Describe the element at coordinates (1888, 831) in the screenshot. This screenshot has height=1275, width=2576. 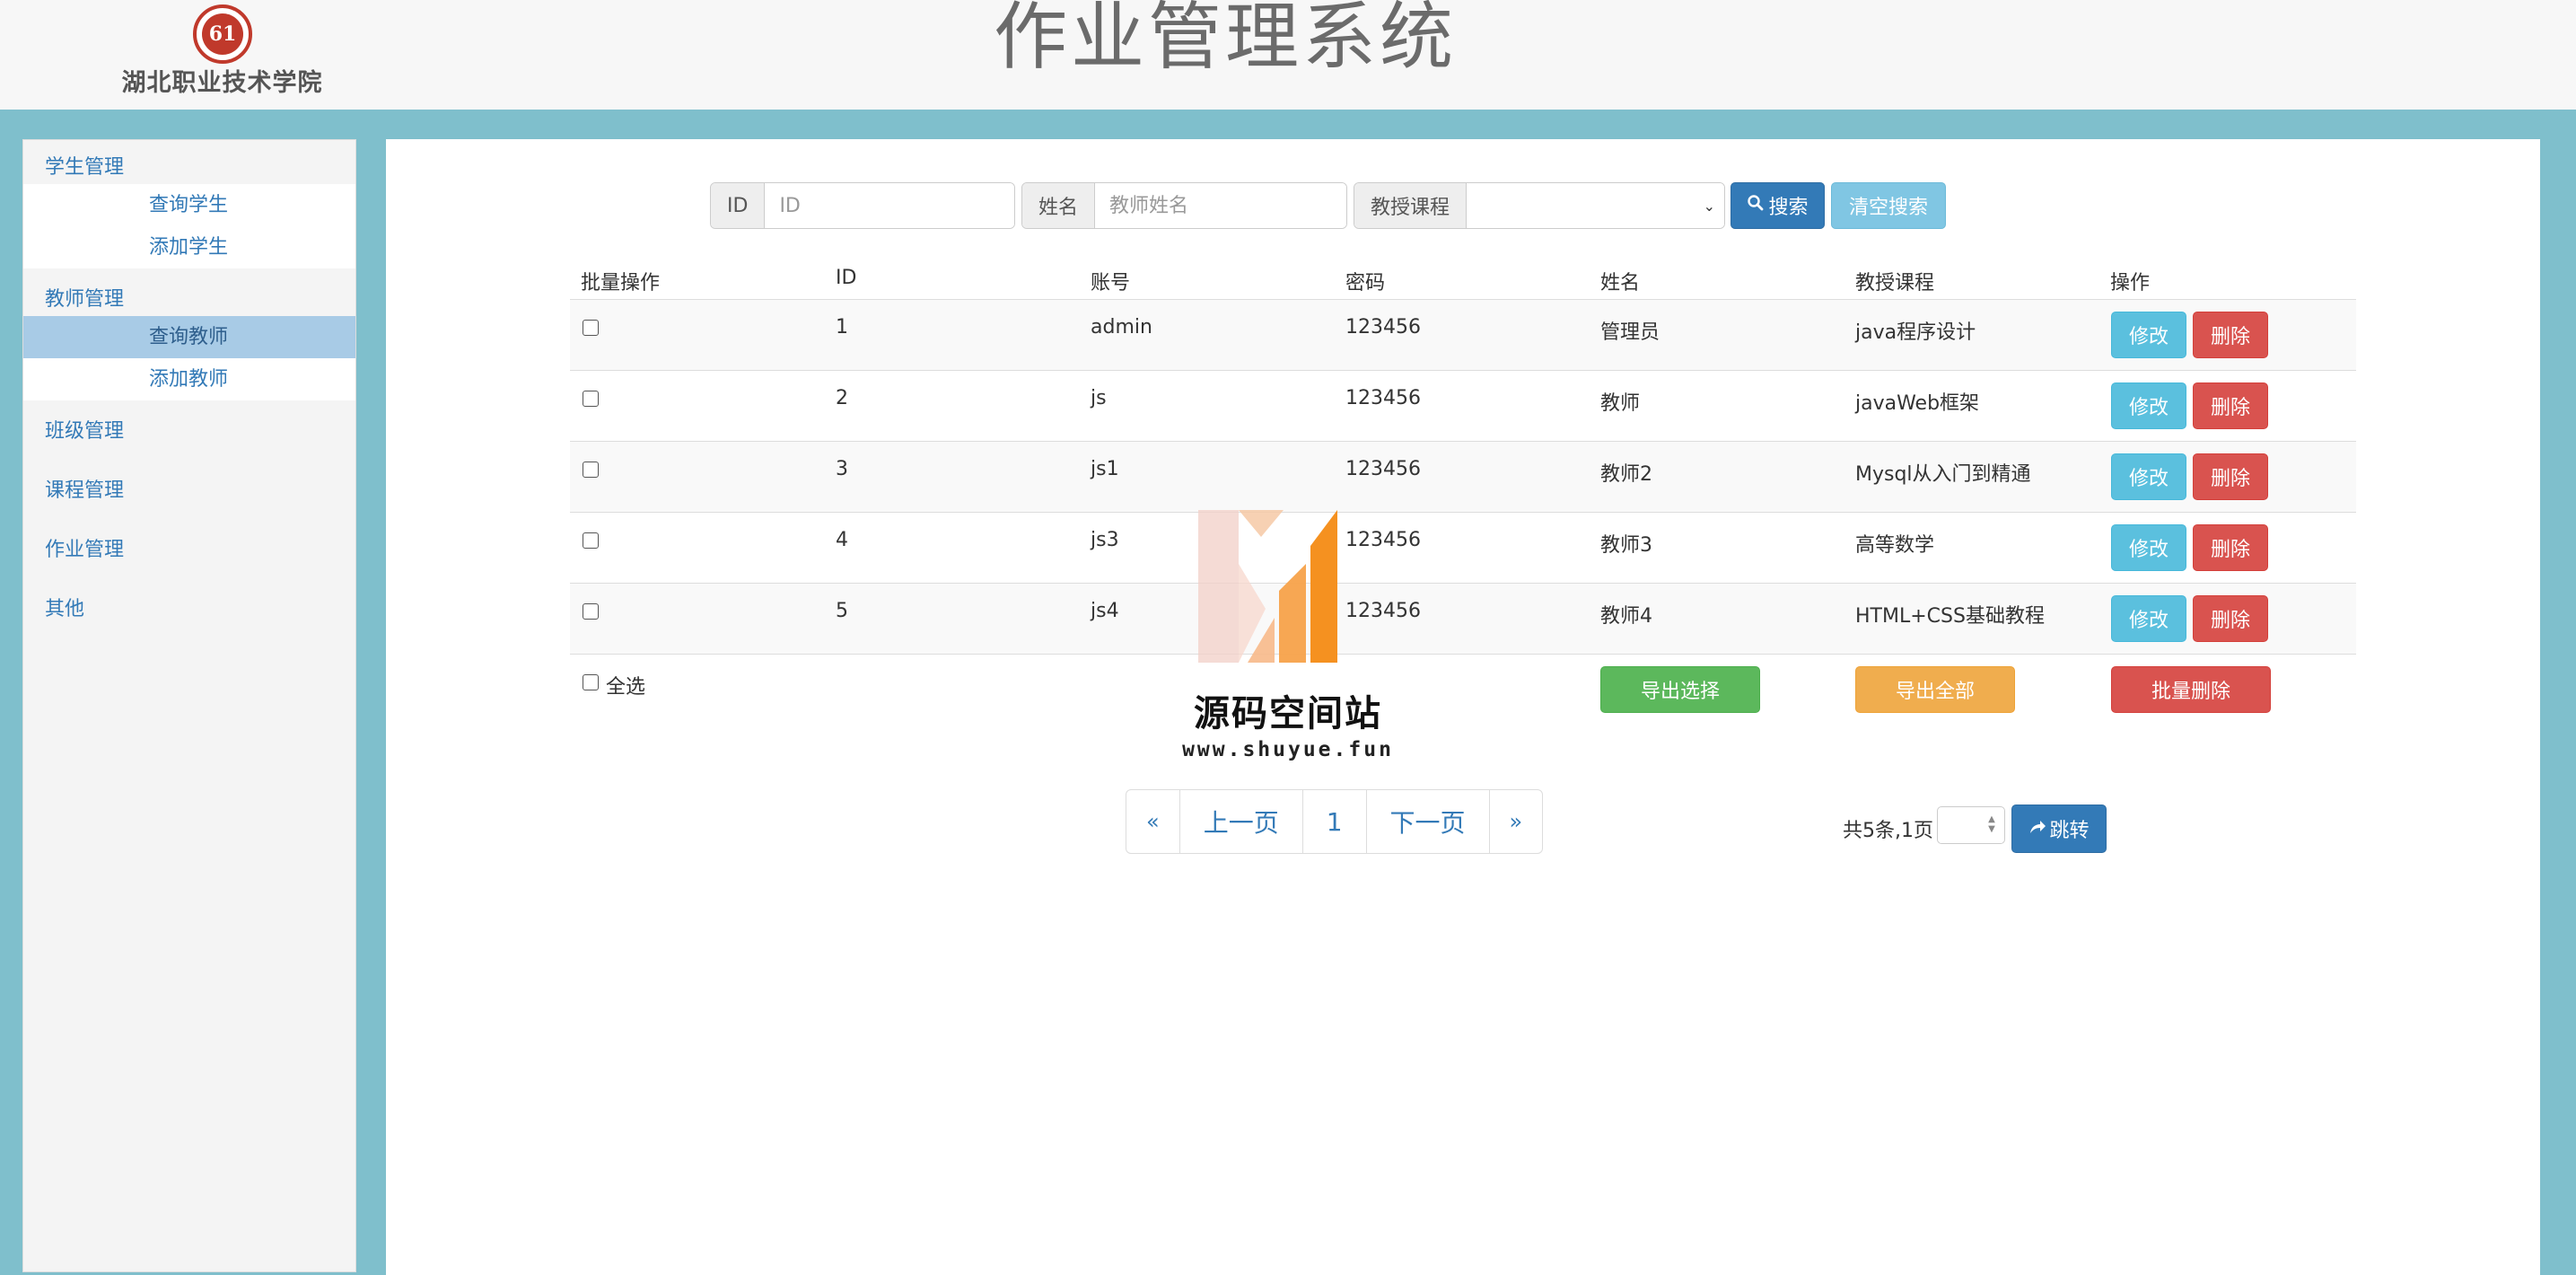
I see `page-info: 共5条,1页` at that location.